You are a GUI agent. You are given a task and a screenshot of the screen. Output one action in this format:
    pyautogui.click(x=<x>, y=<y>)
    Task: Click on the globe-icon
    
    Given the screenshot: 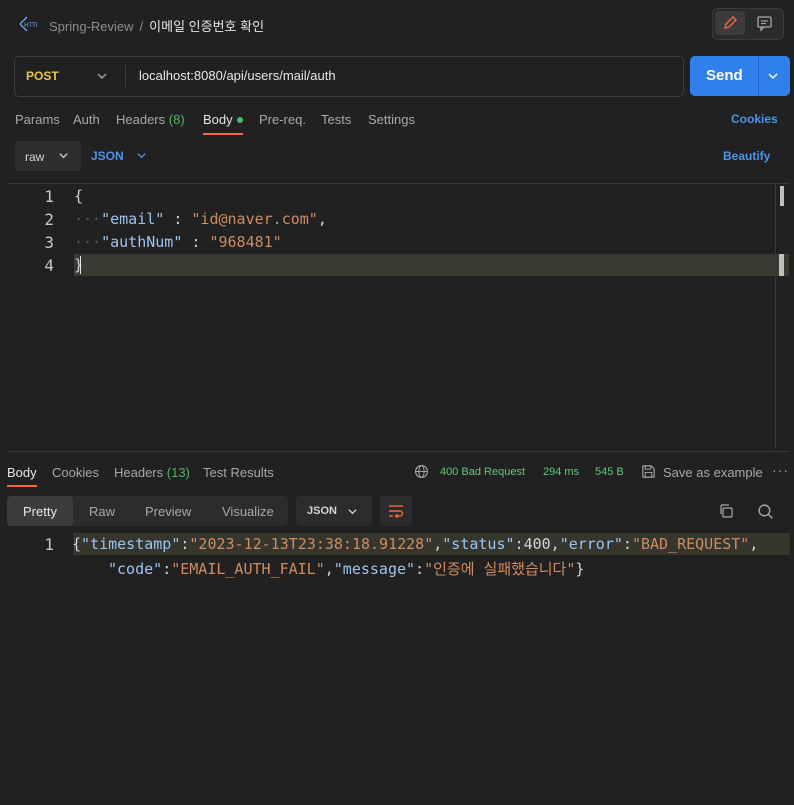 What is the action you would take?
    pyautogui.click(x=421, y=471)
    